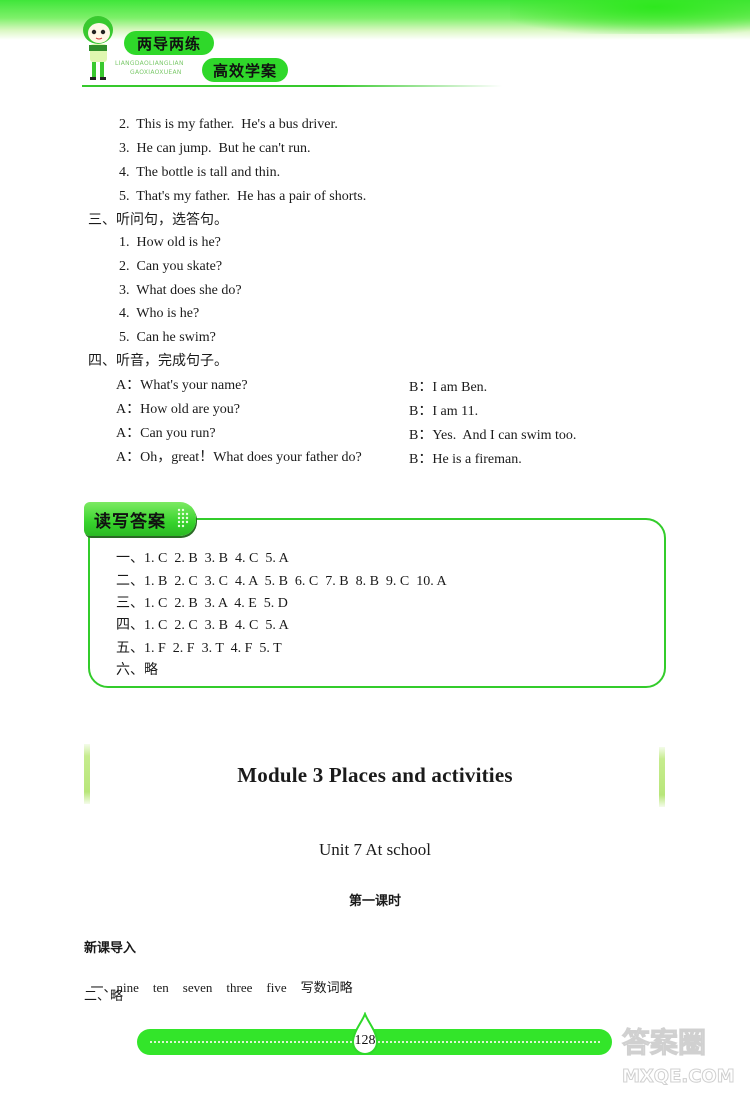  What do you see at coordinates (180, 290) in the screenshot?
I see `list-item: 3. What does she do?` at bounding box center [180, 290].